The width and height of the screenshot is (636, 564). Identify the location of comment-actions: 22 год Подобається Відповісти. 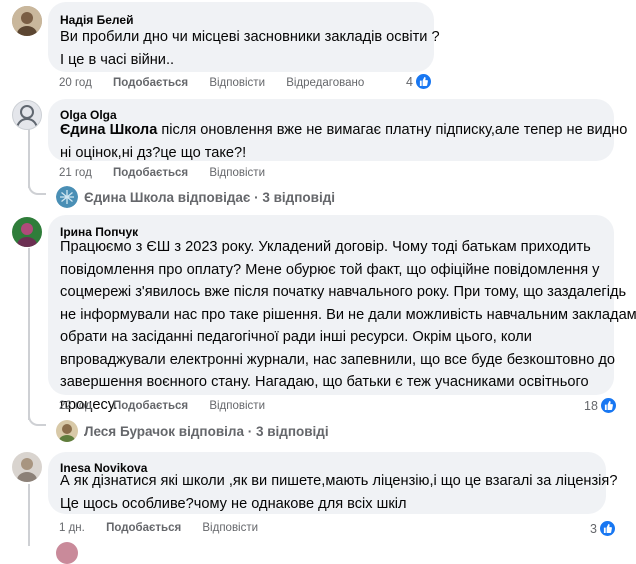
(171, 406).